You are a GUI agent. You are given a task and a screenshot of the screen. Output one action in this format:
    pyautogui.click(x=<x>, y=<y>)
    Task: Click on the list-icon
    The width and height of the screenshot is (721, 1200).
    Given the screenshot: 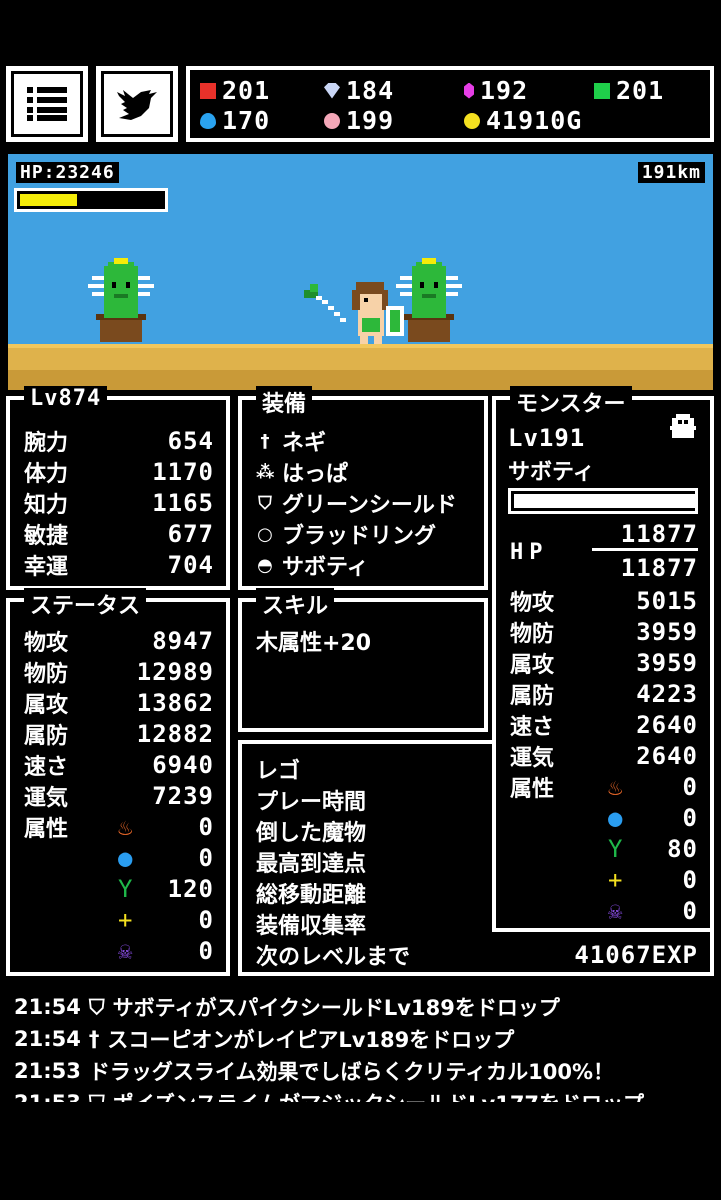 What is the action you would take?
    pyautogui.click(x=47, y=104)
    